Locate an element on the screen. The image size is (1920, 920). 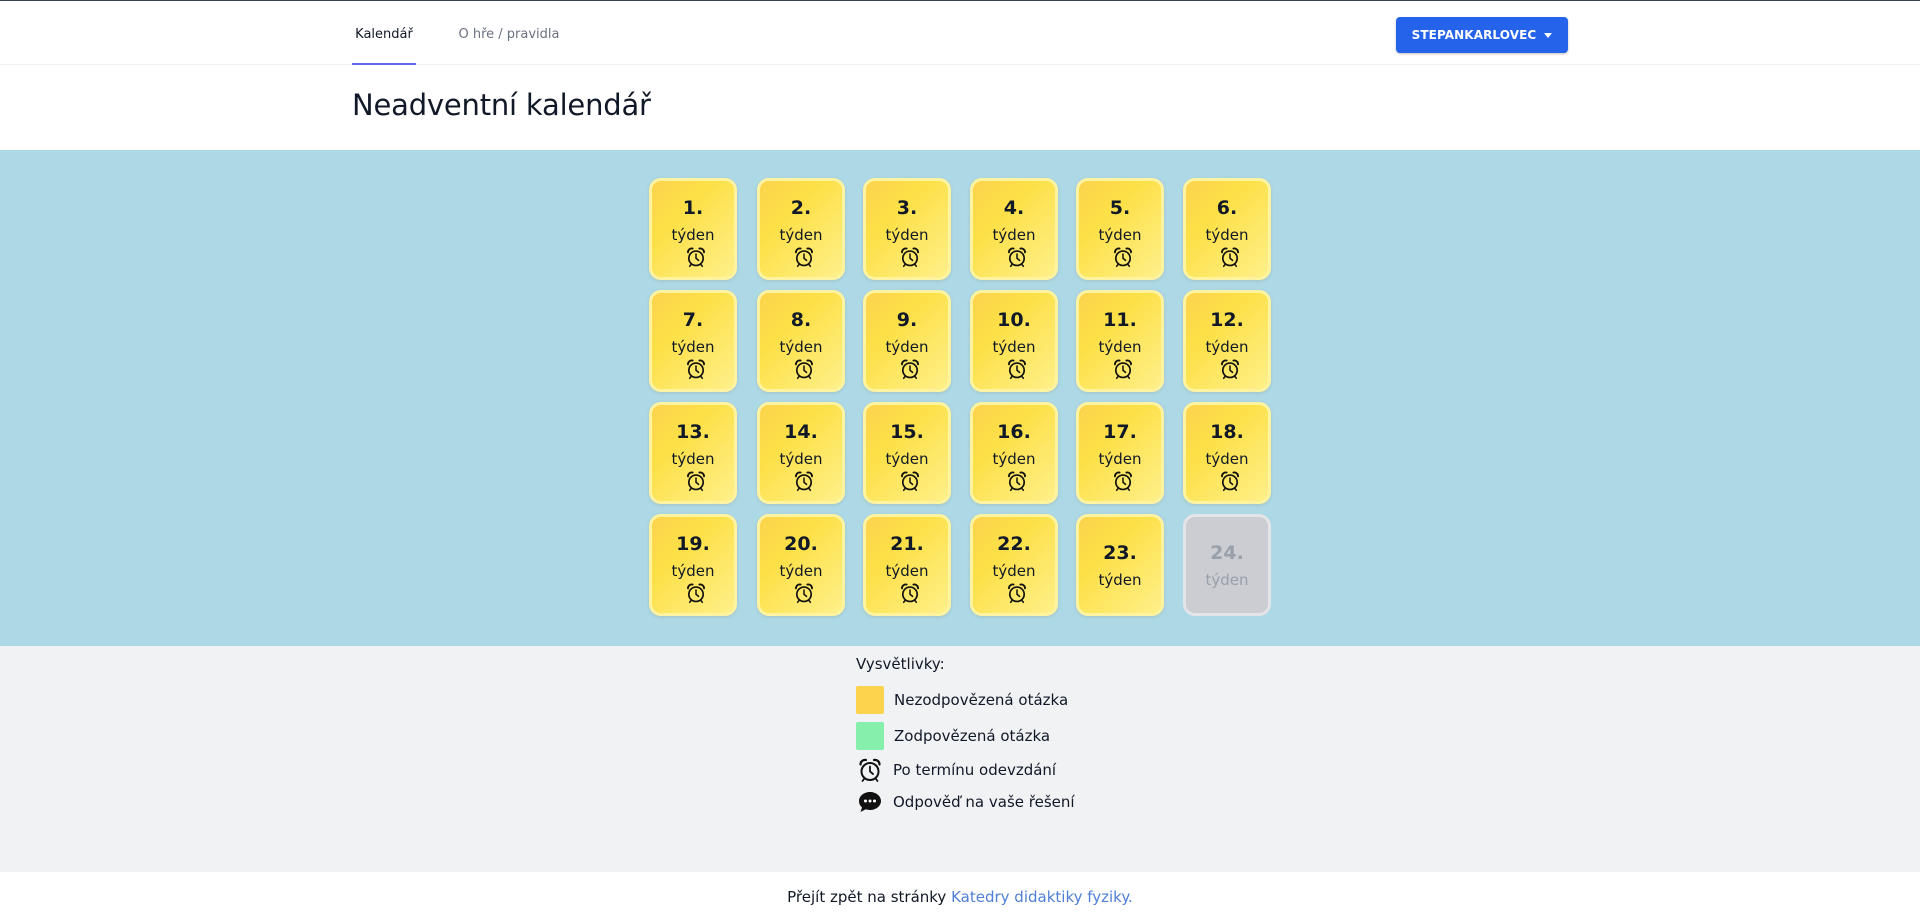
week-number: 3. is located at coordinates (907, 208).